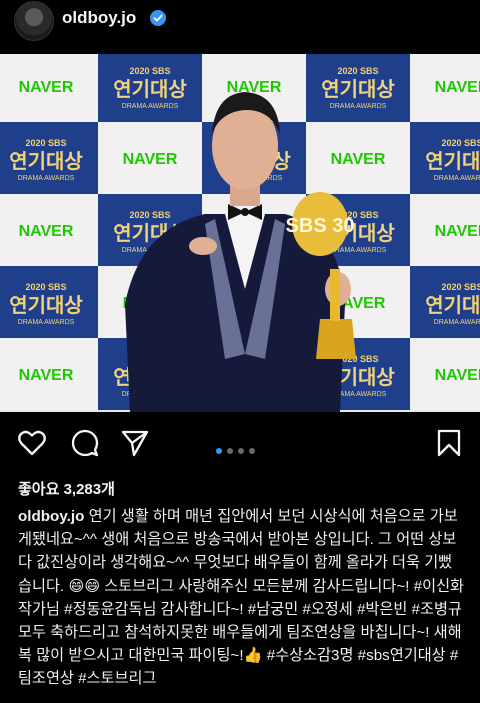  What do you see at coordinates (99, 18) in the screenshot?
I see `post-username: oldboy.jo` at bounding box center [99, 18].